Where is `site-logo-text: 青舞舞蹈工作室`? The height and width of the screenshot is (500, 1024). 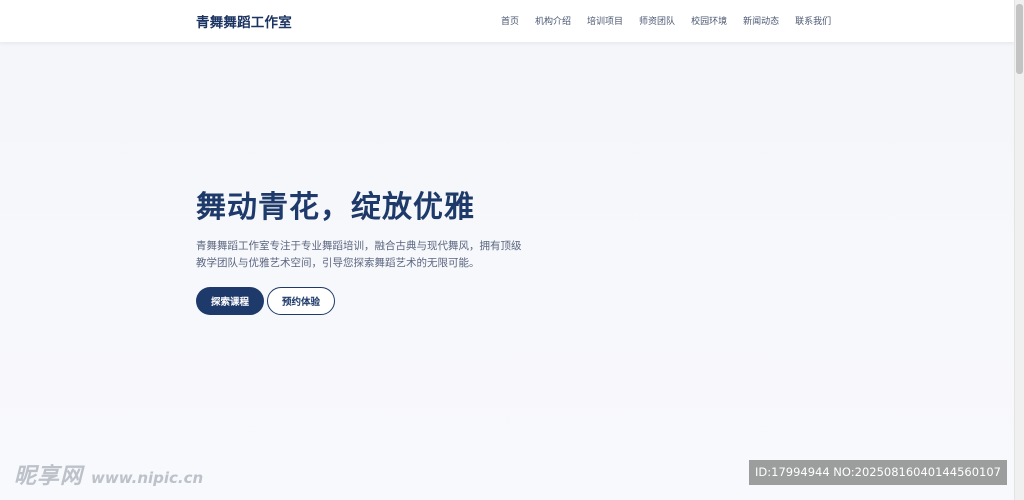
site-logo-text: 青舞舞蹈工作室 is located at coordinates (244, 21).